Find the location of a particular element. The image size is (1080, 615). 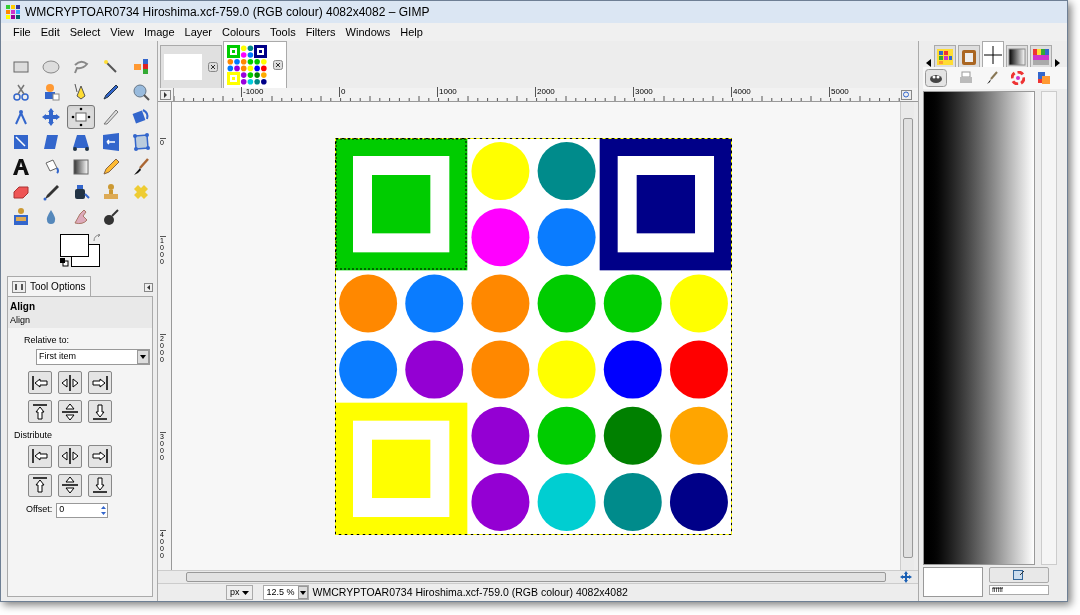

distribute-align-right-button is located at coordinates (100, 456).